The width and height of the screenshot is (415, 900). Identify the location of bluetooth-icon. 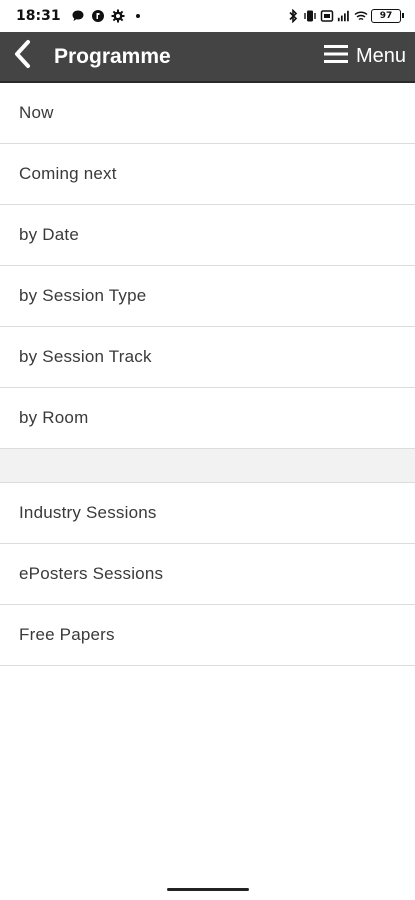
(293, 16).